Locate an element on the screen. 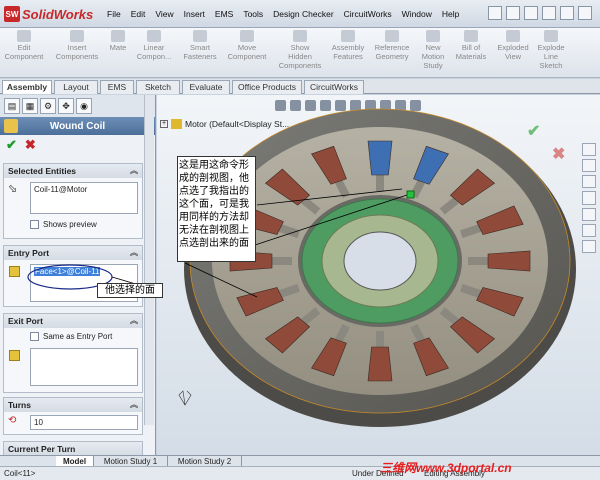 Image resolution: width=600 pixels, height=480 pixels. cmd-label: Mate is located at coordinates (118, 47).